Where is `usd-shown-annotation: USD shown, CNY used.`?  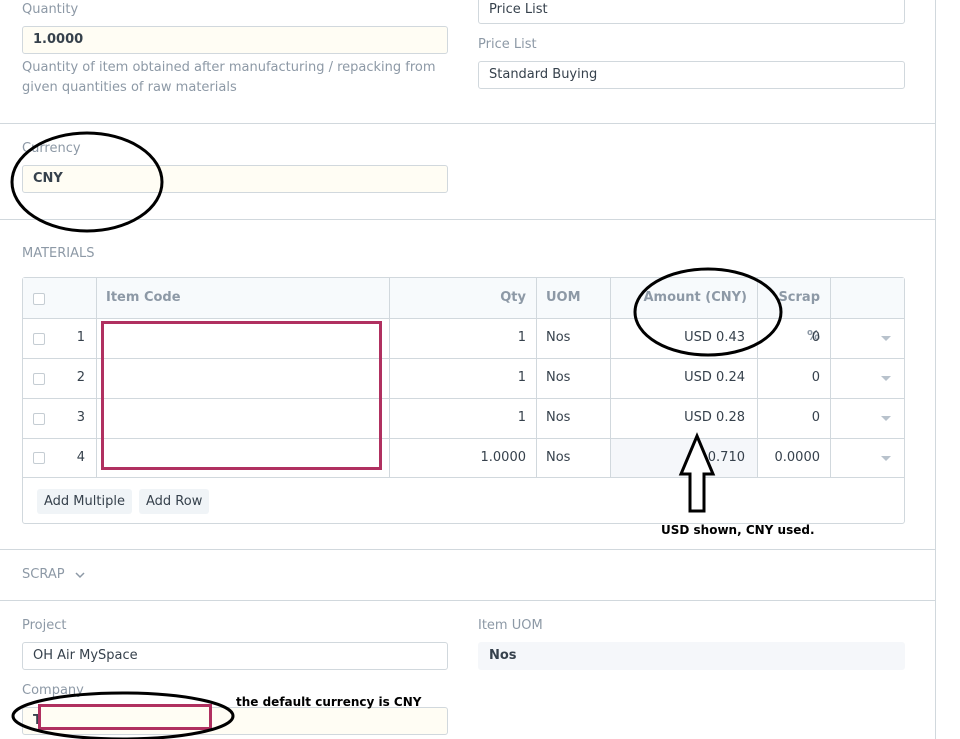 usd-shown-annotation: USD shown, CNY used. is located at coordinates (738, 530).